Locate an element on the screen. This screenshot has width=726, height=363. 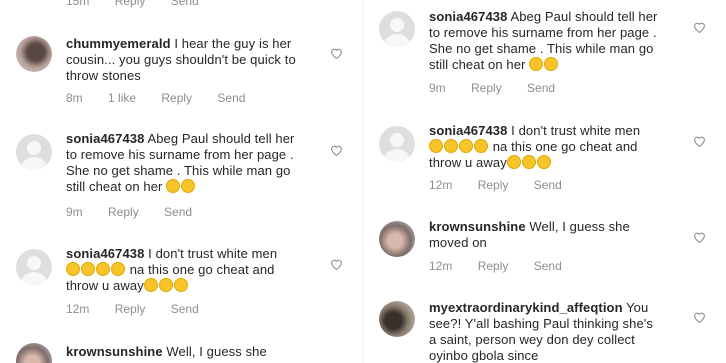
comment-line: see?! Y'all bashing Paul thinking she's is located at coordinates (541, 323).